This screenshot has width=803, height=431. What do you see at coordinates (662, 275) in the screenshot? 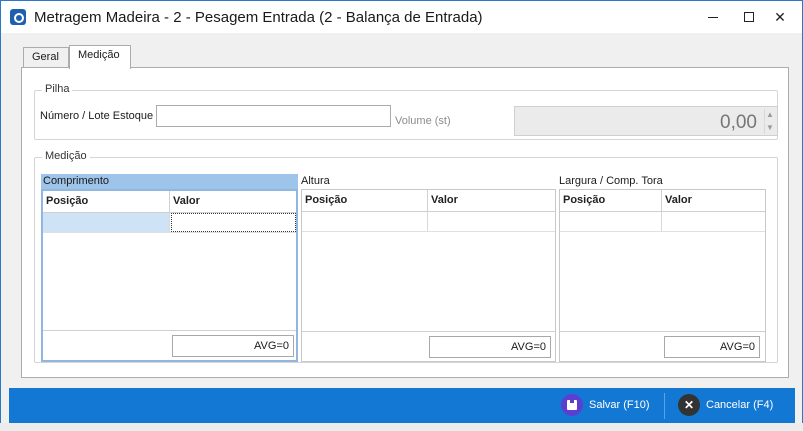
I see `largura-grid: Posição Valor AVG=0` at bounding box center [662, 275].